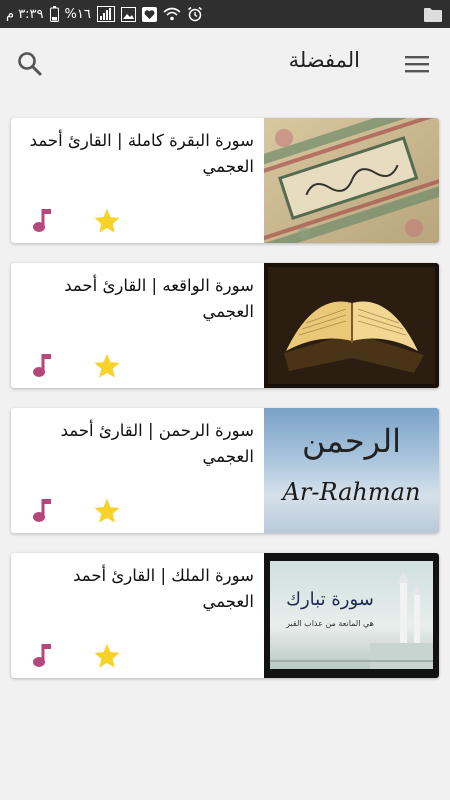  I want to click on wifi-icon, so click(172, 14).